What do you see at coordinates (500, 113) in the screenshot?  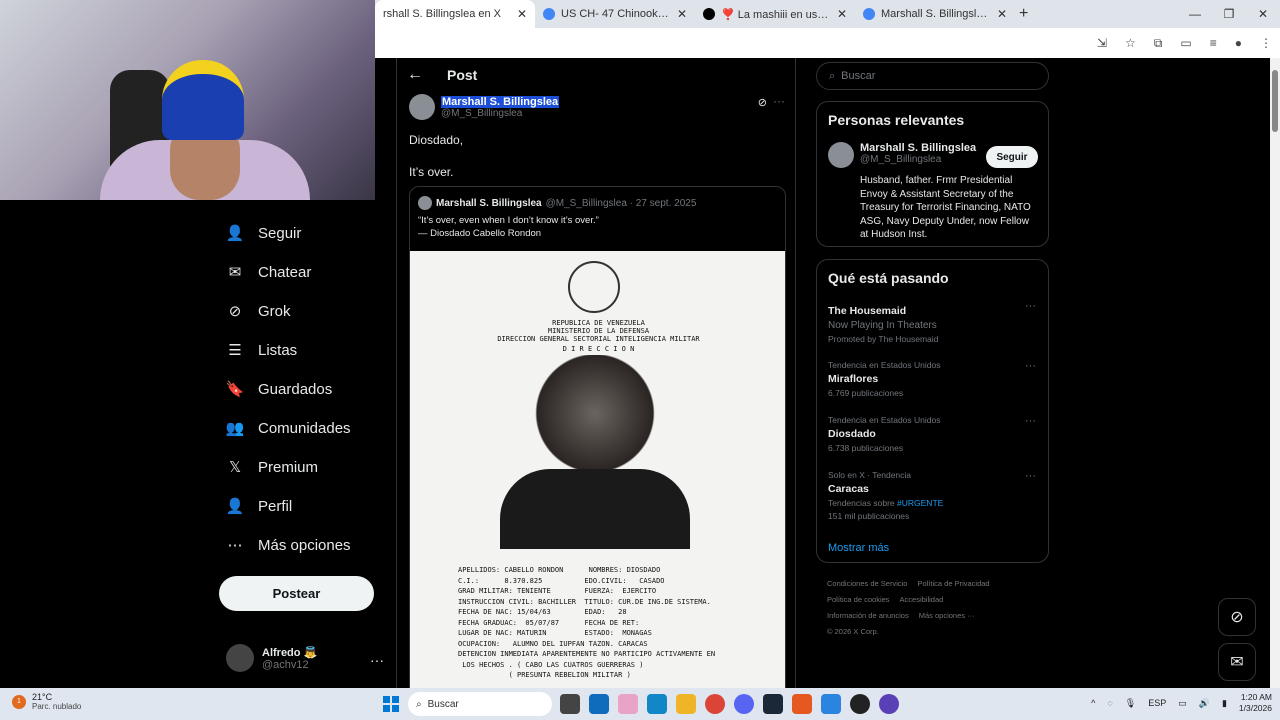 I see `author-handle: @M_S_Billingslea` at bounding box center [500, 113].